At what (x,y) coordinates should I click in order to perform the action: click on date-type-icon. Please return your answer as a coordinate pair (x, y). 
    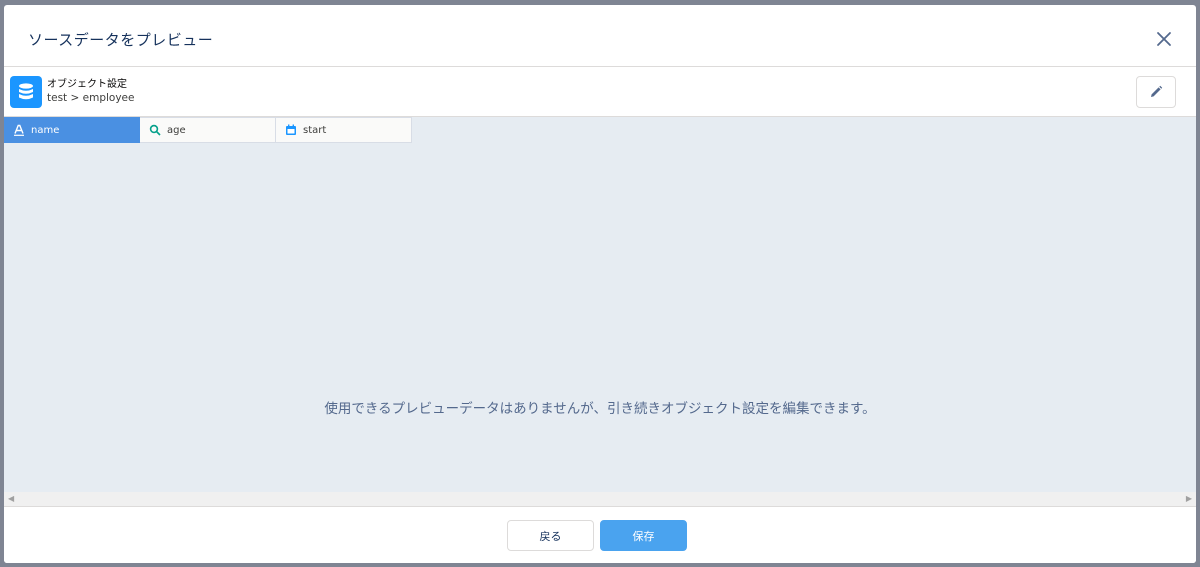
    Looking at the image, I should click on (291, 130).